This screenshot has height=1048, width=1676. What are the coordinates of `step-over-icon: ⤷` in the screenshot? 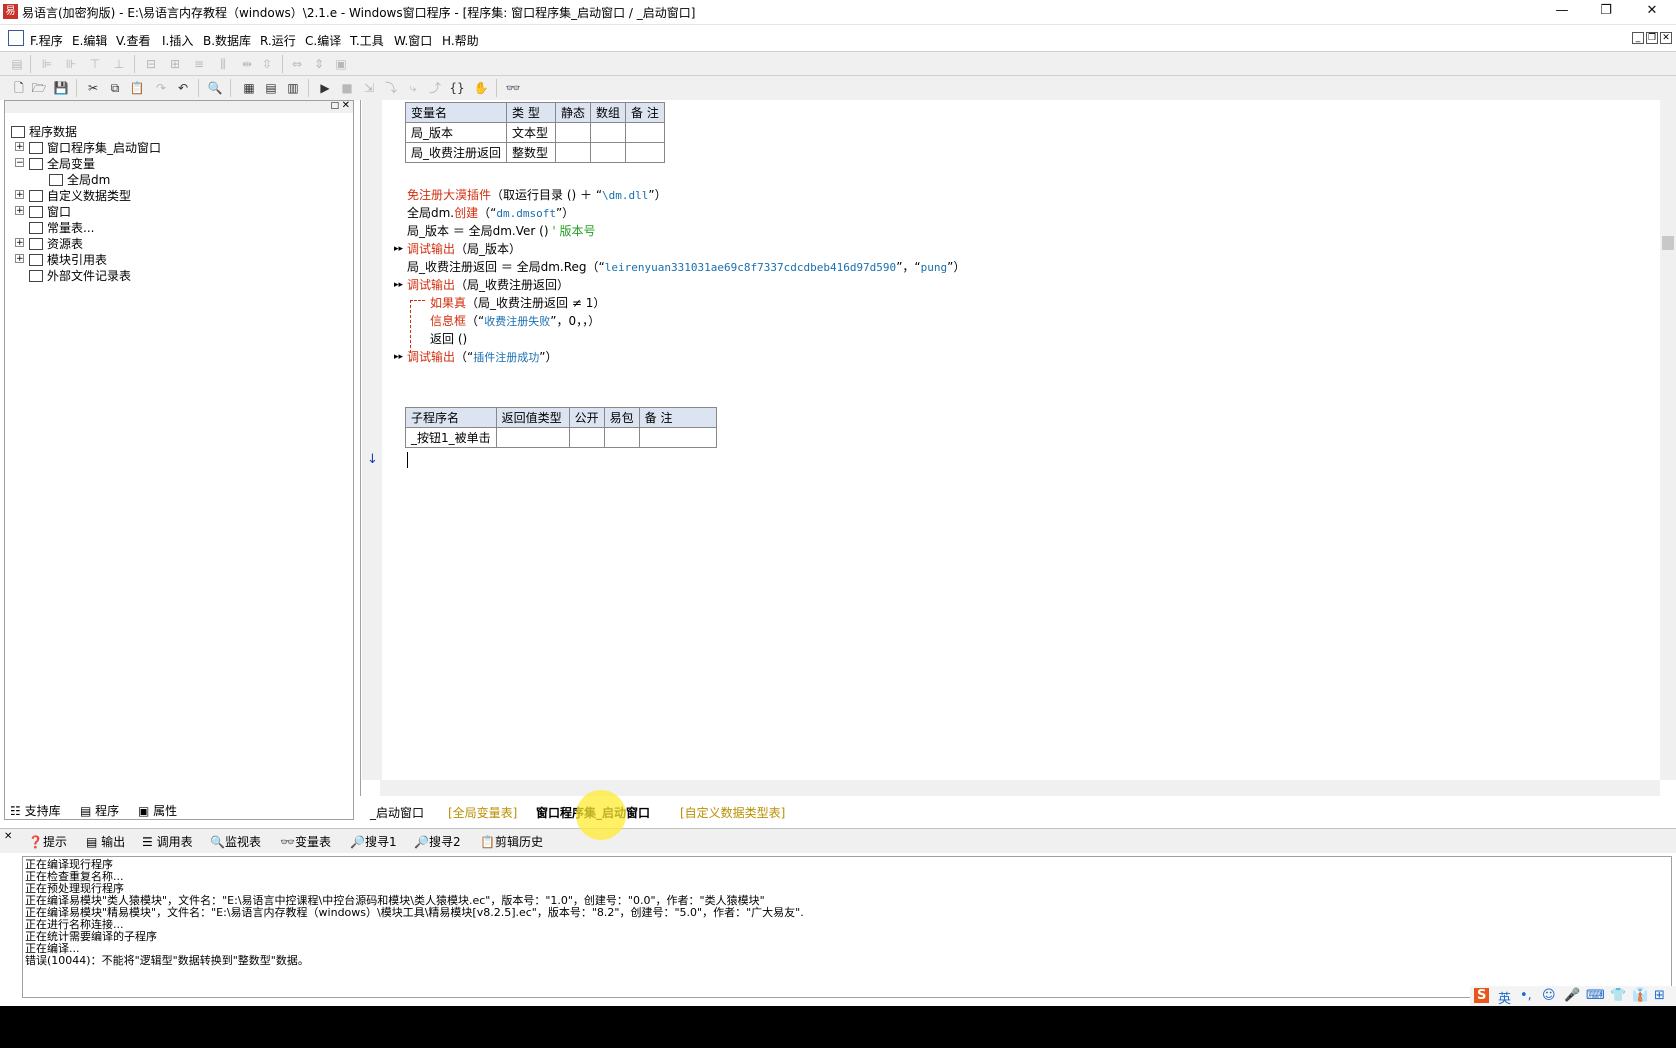 It's located at (413, 88).